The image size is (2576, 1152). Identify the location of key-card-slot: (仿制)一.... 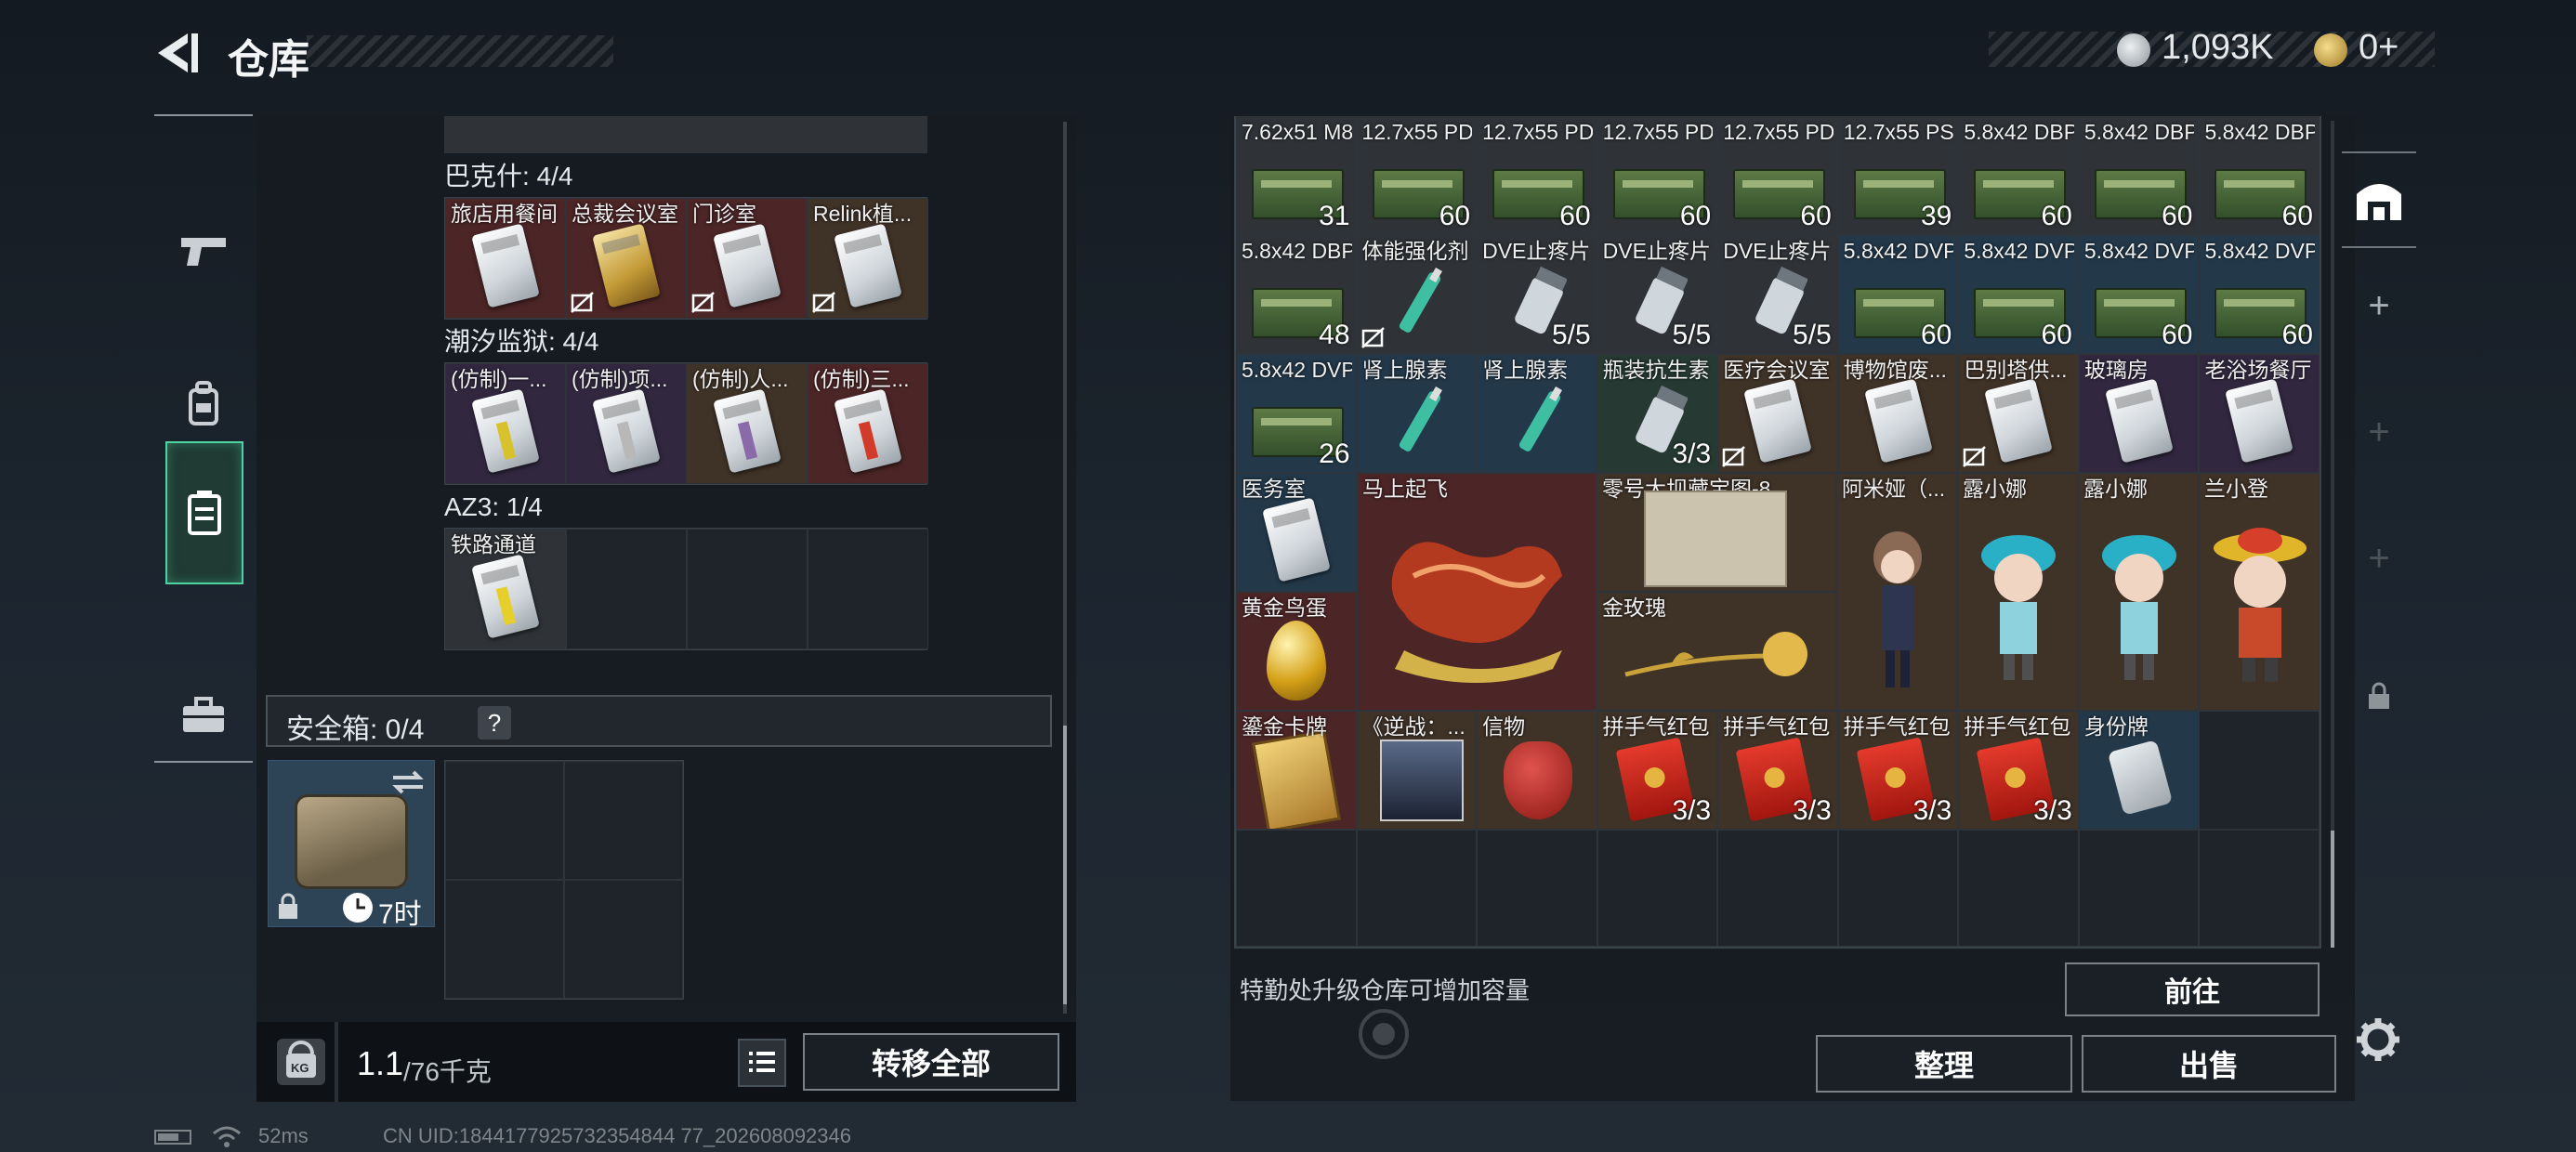
(505, 423).